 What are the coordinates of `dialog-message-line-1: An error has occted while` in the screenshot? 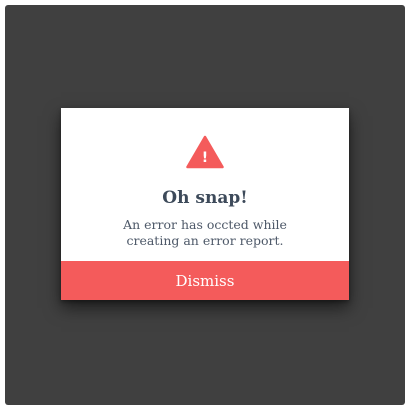 It's located at (205, 224).